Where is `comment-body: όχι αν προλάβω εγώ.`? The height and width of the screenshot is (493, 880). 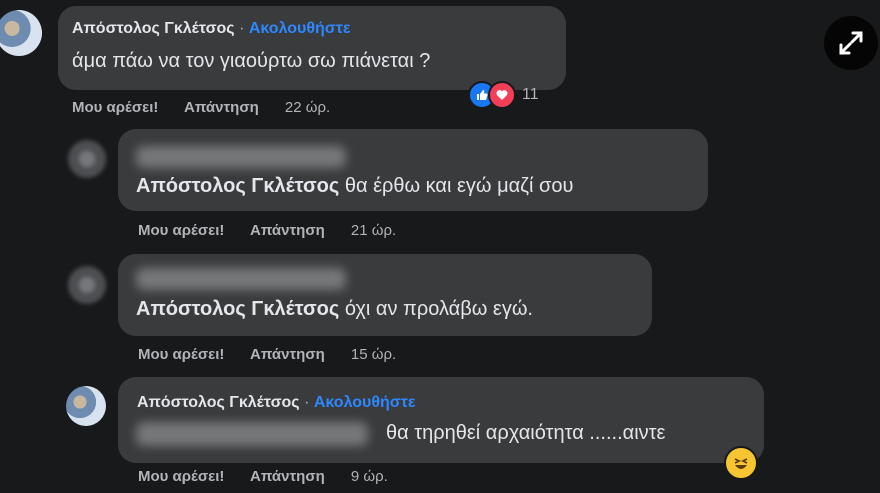 comment-body: όχι αν προλάβω εγώ. is located at coordinates (438, 309).